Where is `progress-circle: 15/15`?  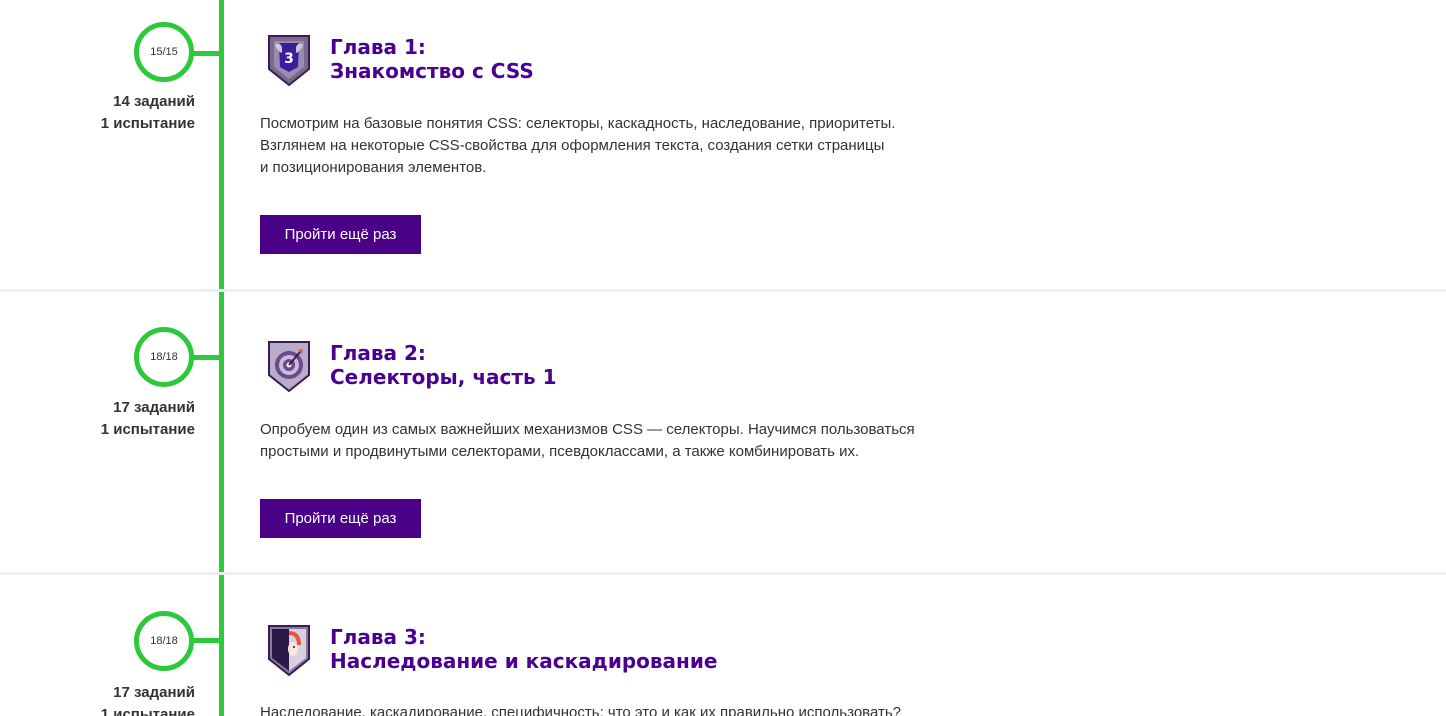 progress-circle: 15/15 is located at coordinates (164, 52).